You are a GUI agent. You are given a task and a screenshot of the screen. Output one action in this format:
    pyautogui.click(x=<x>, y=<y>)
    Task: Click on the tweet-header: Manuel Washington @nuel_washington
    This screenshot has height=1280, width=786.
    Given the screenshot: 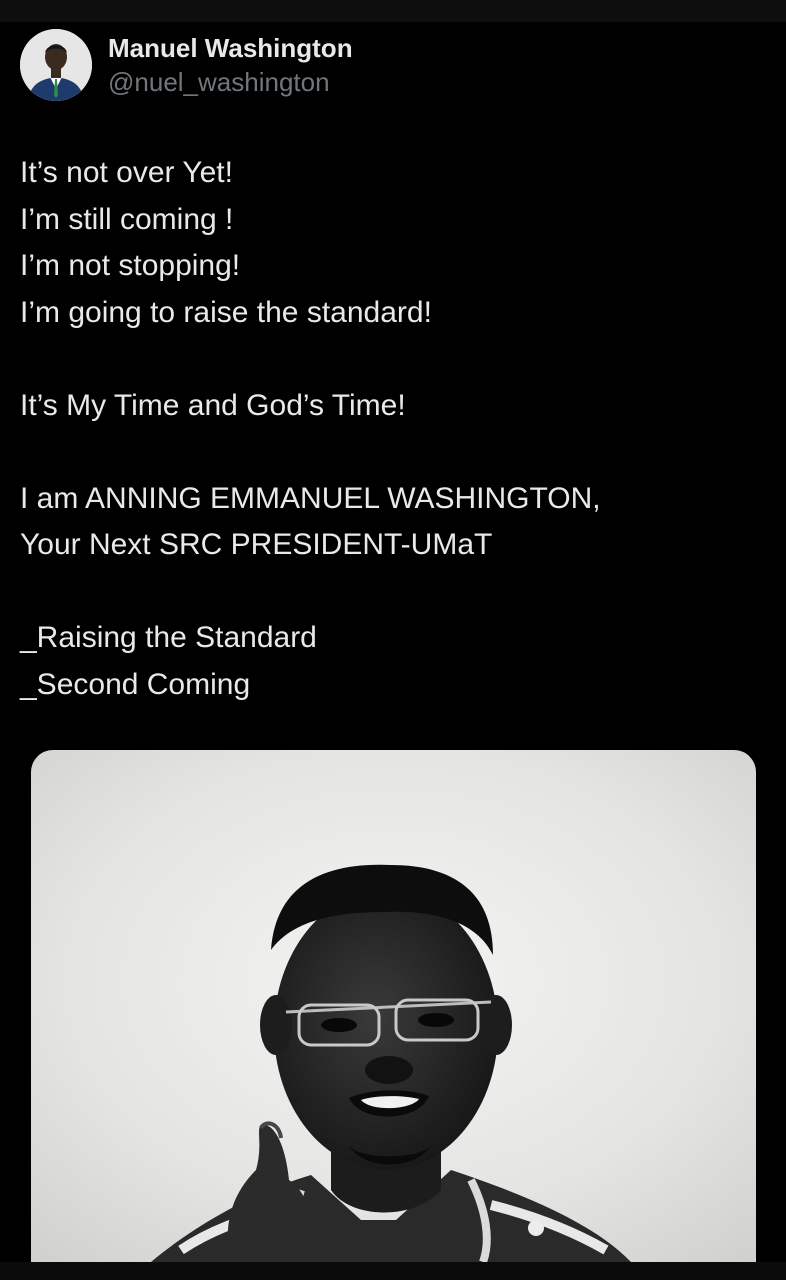 What is the action you would take?
    pyautogui.click(x=186, y=65)
    